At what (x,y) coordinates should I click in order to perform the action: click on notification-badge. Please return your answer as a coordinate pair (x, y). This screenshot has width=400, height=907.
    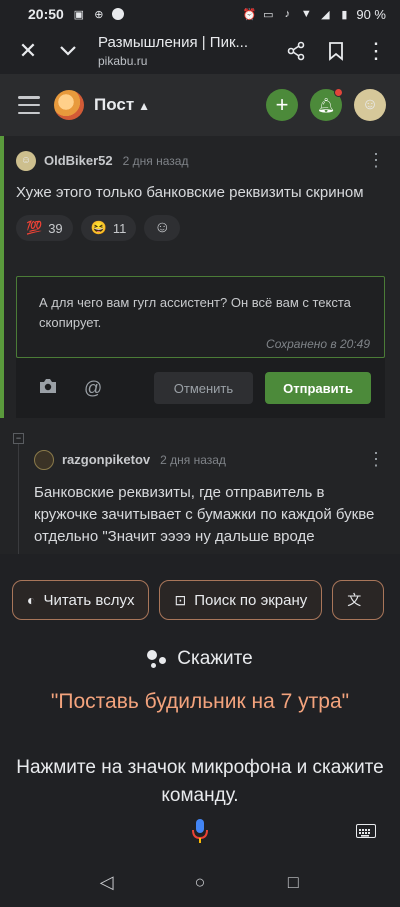
    Looking at the image, I should click on (338, 92).